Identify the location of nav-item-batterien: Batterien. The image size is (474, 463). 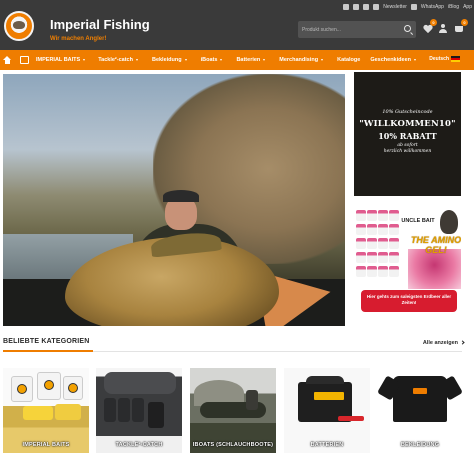
(251, 60).